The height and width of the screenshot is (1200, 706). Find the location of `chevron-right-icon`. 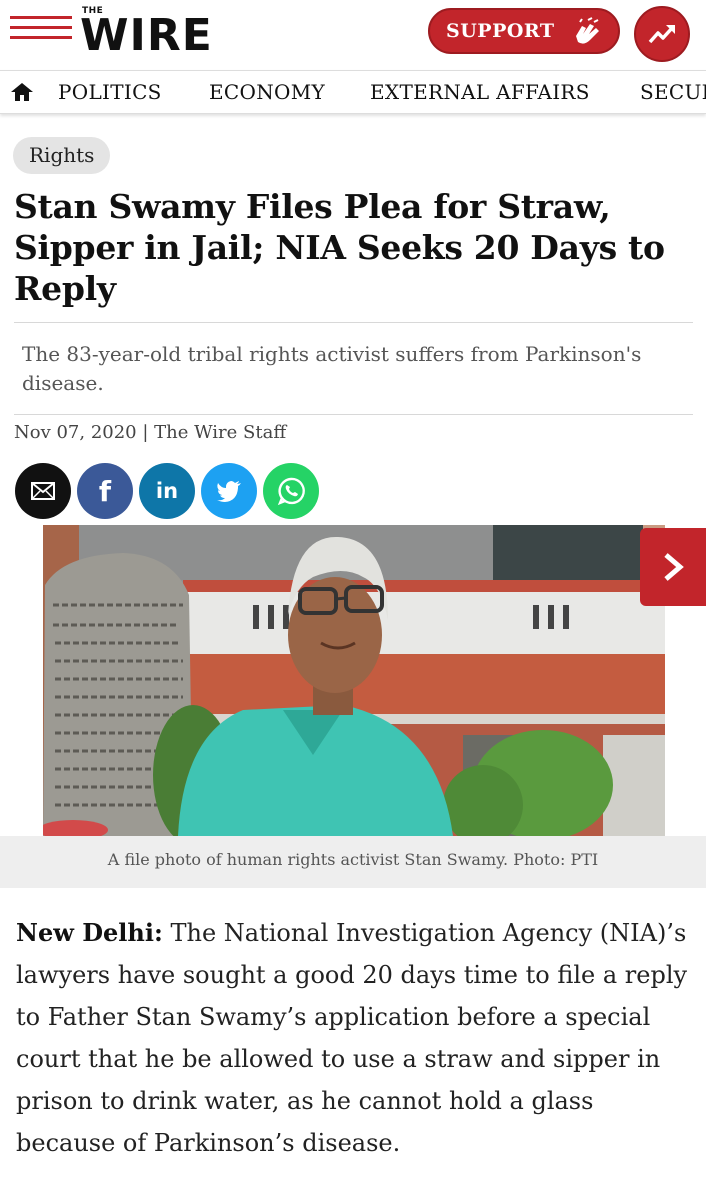

chevron-right-icon is located at coordinates (674, 567).